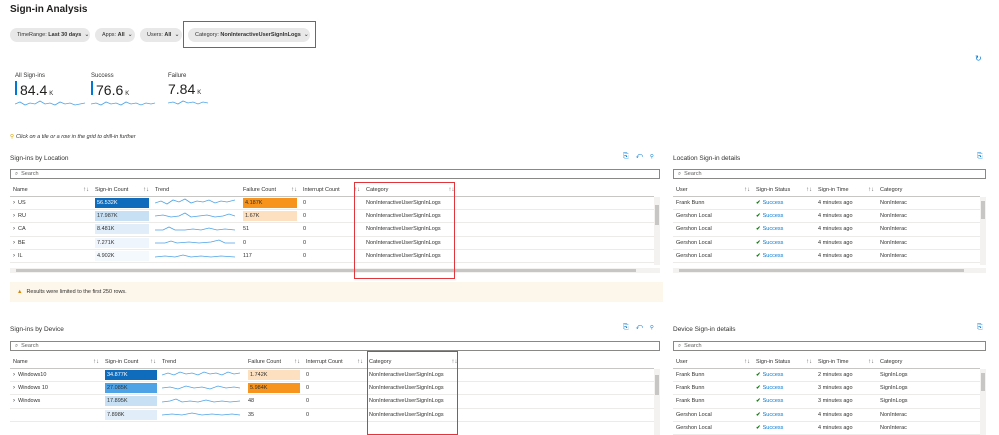 The image size is (999, 435). I want to click on check-icon: ✔, so click(758, 242).